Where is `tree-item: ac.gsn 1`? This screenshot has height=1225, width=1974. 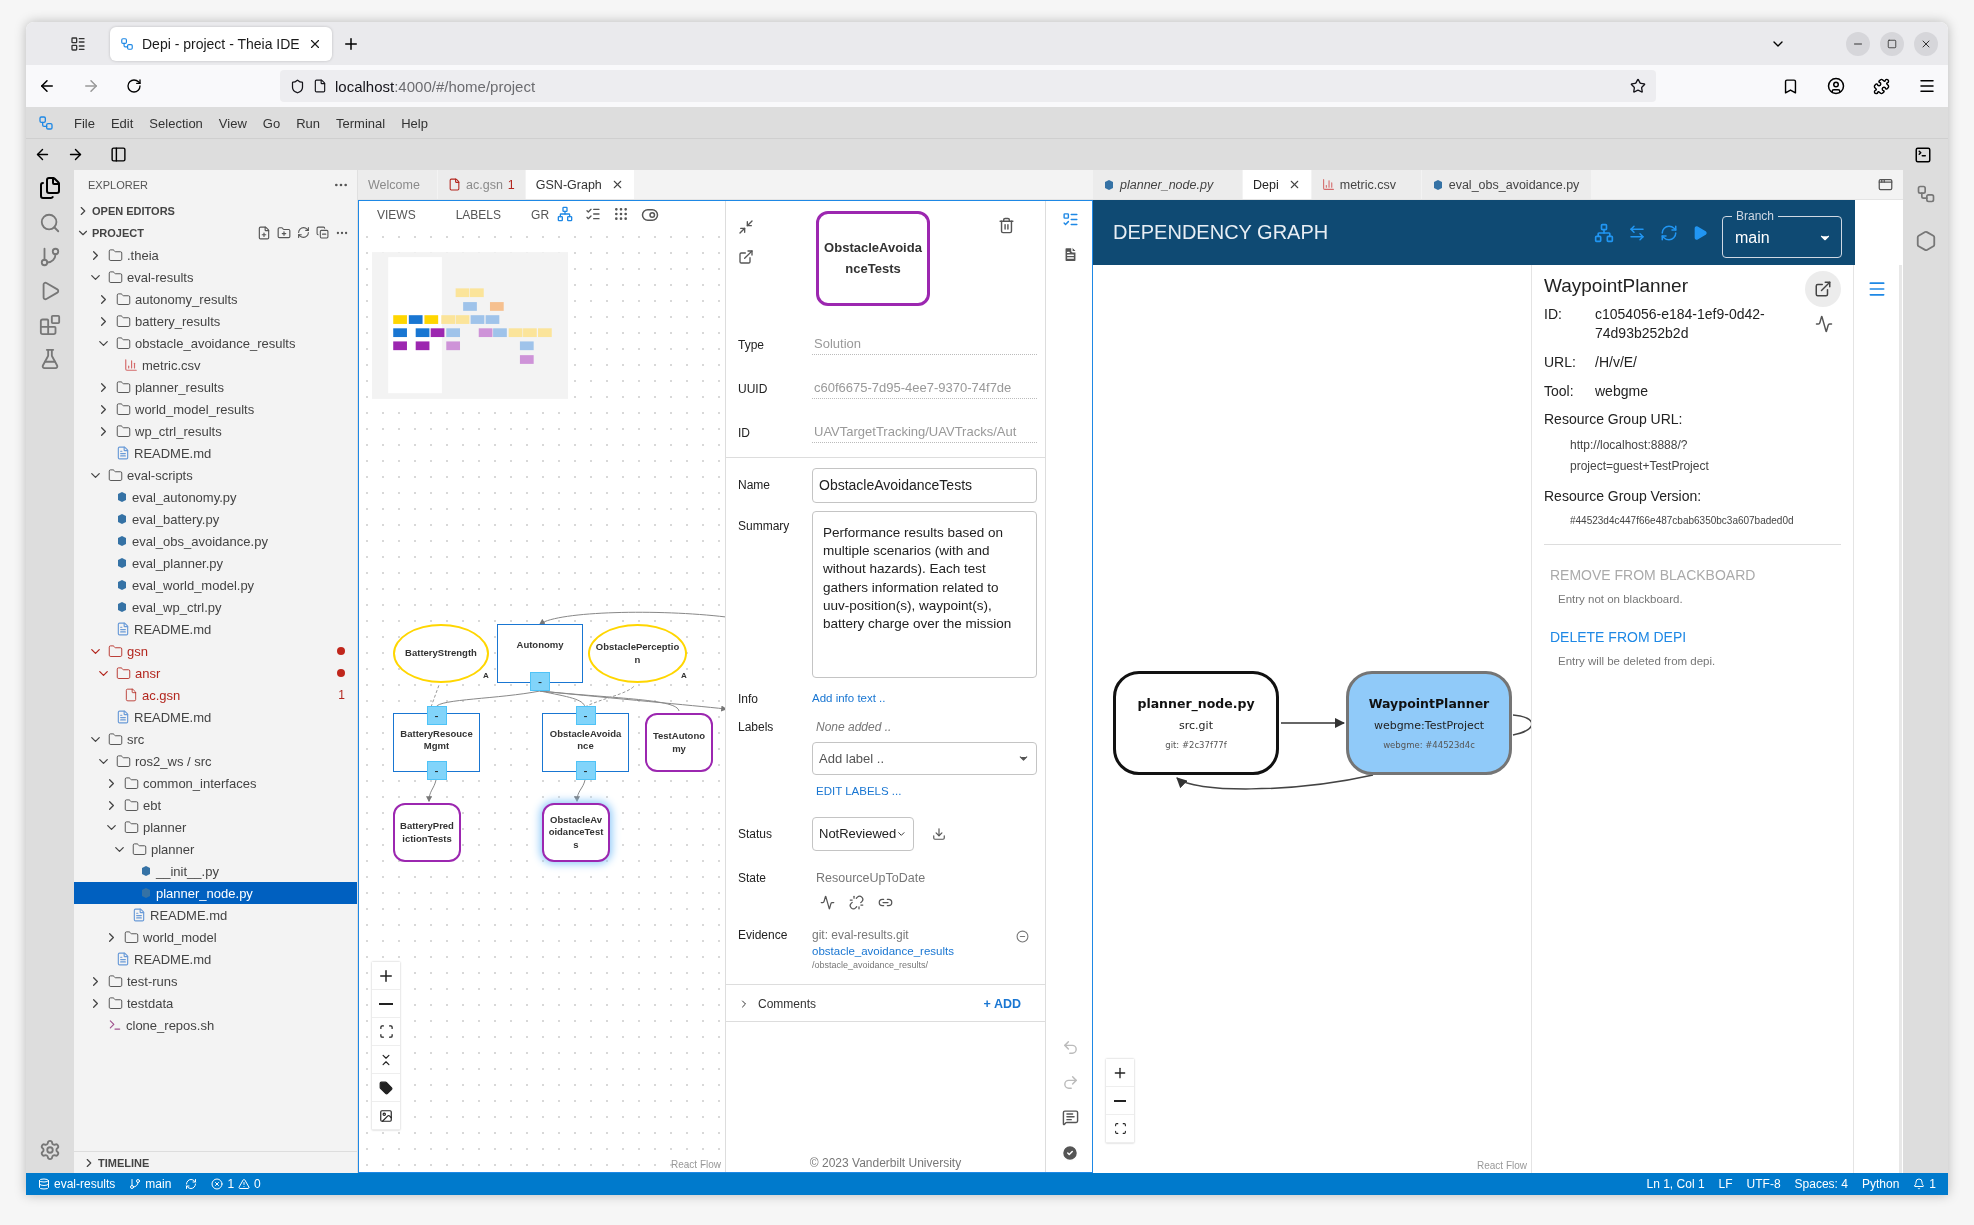 tree-item: ac.gsn 1 is located at coordinates (215, 695).